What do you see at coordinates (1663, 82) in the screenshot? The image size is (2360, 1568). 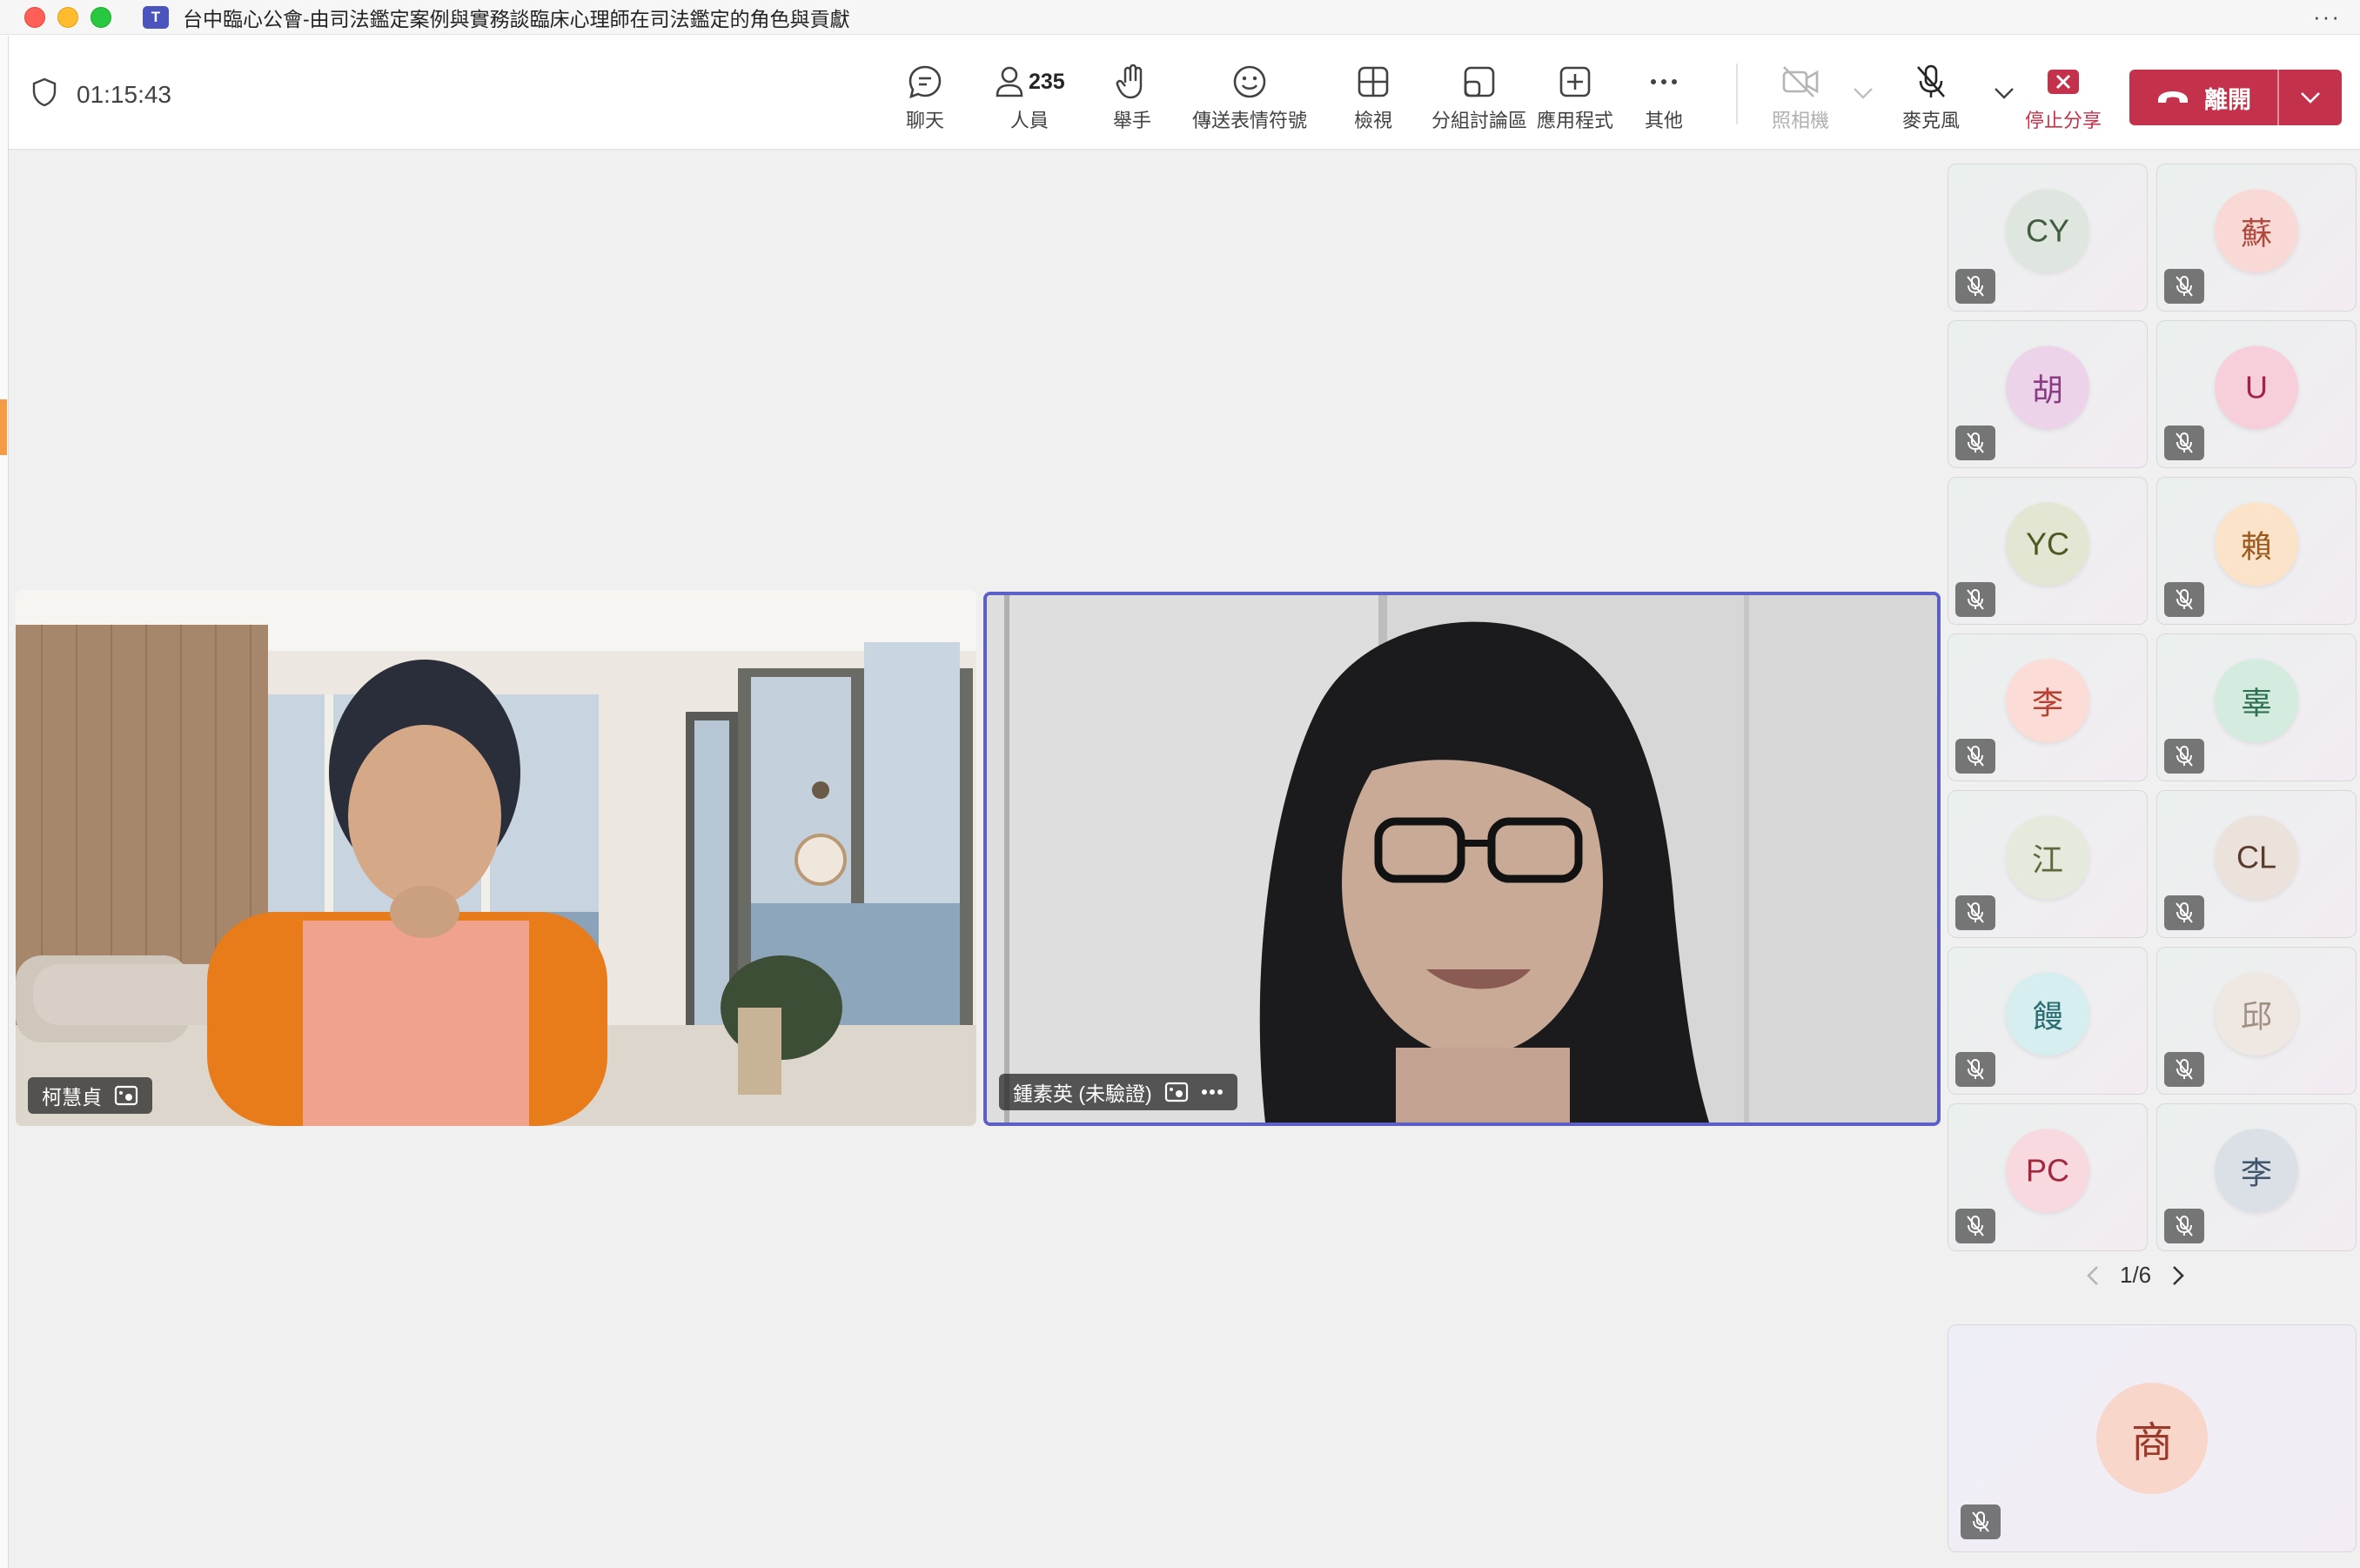 I see `more-dots-icon` at bounding box center [1663, 82].